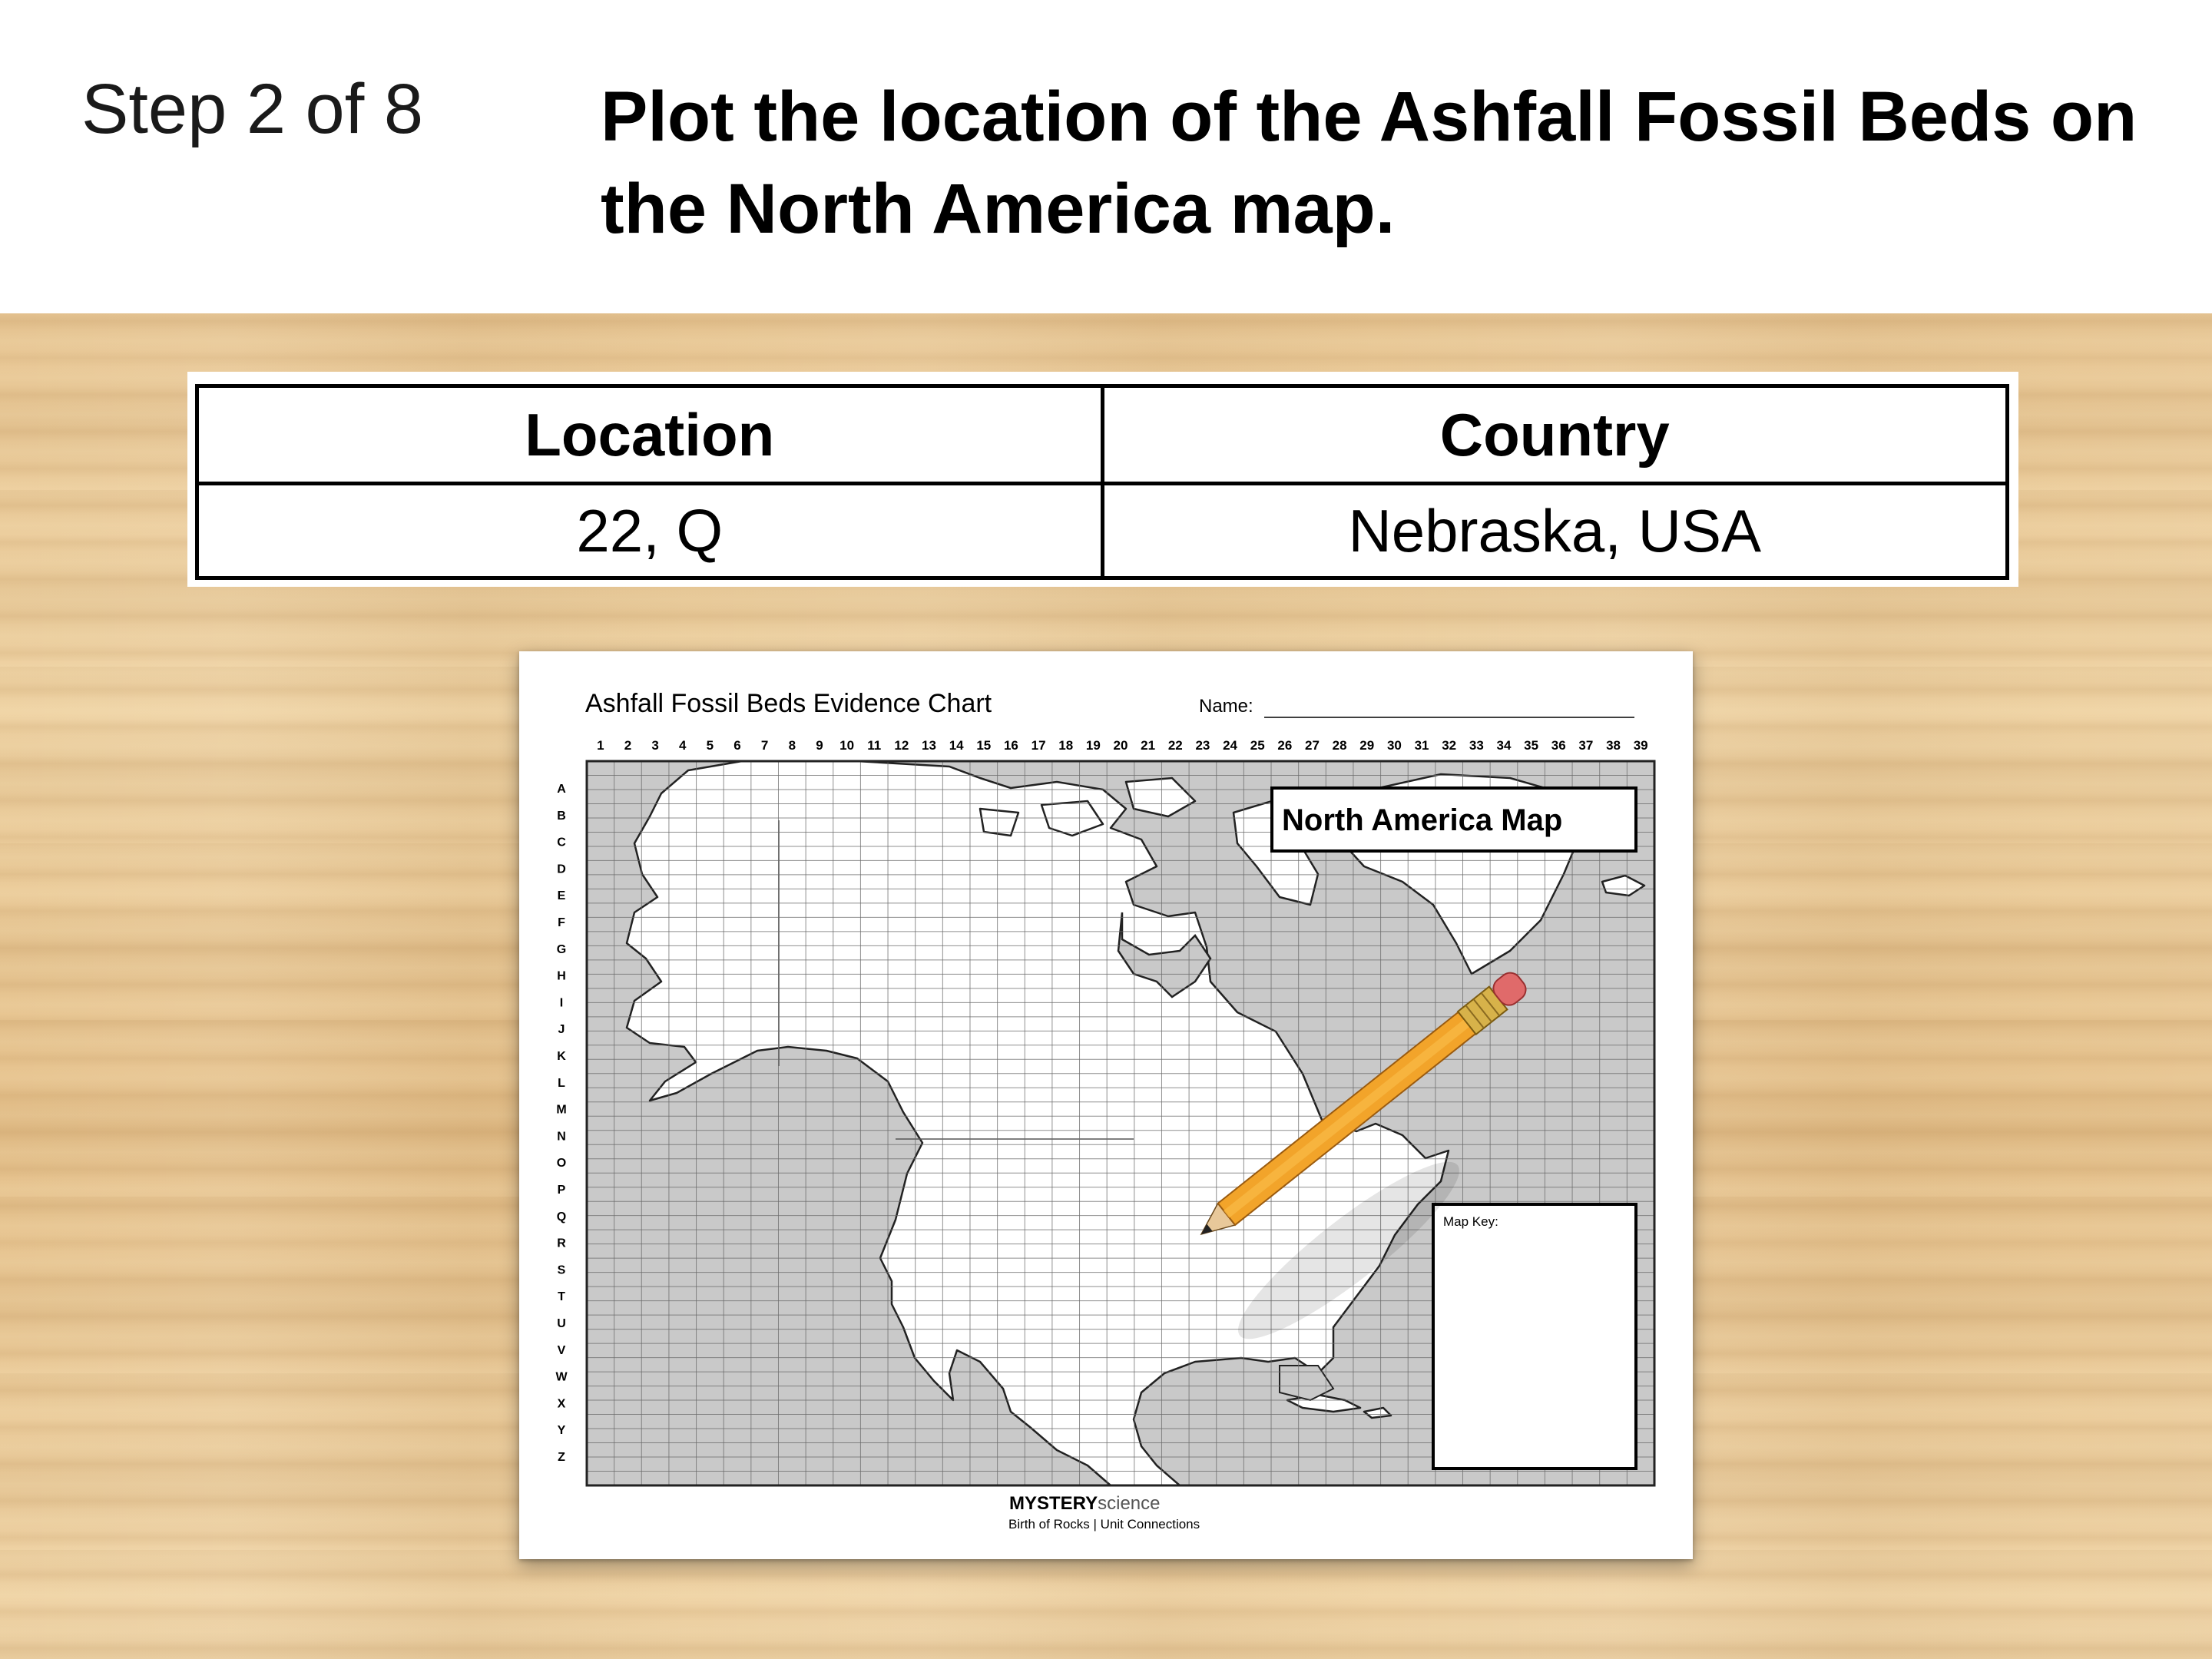 The height and width of the screenshot is (1659, 2212). I want to click on column-label: 14, so click(957, 745).